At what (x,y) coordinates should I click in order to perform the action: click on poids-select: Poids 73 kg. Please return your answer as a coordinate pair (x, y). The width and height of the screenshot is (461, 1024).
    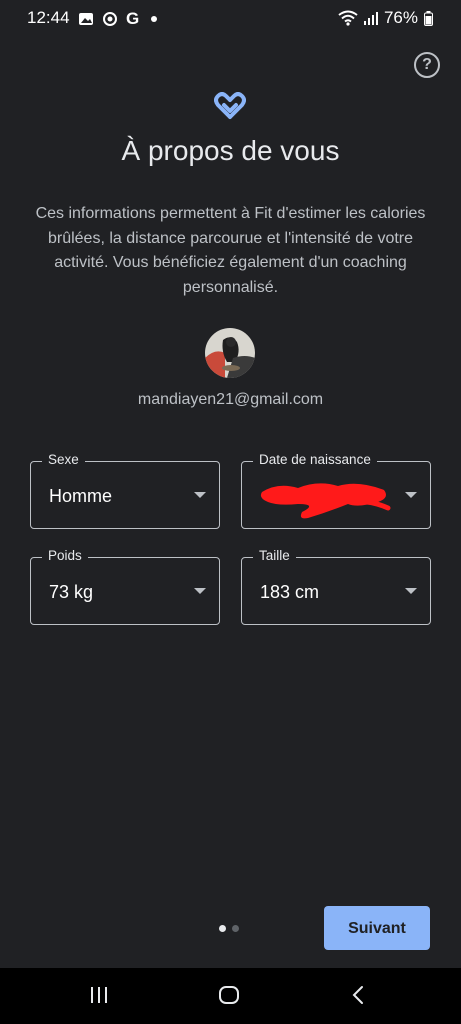
    Looking at the image, I should click on (125, 586).